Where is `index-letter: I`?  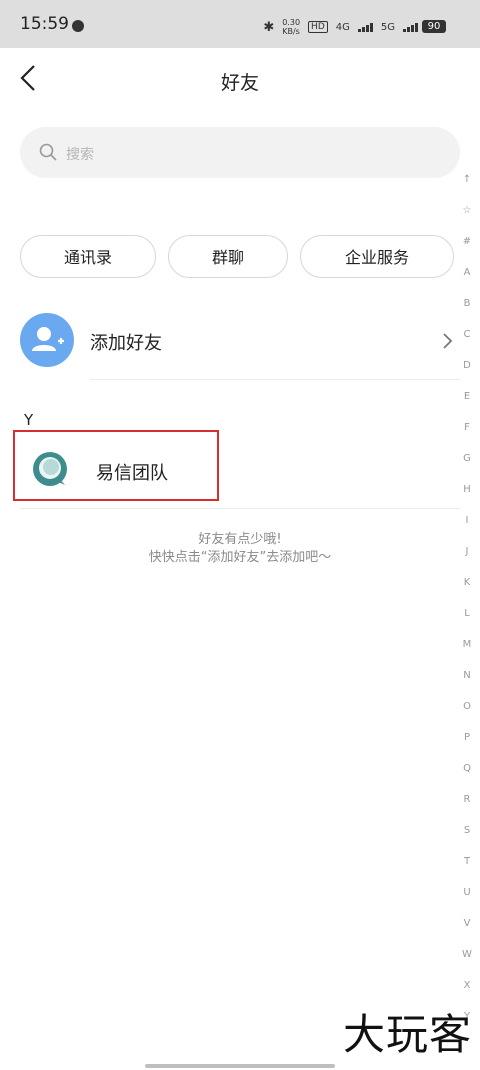 index-letter: I is located at coordinates (467, 528).